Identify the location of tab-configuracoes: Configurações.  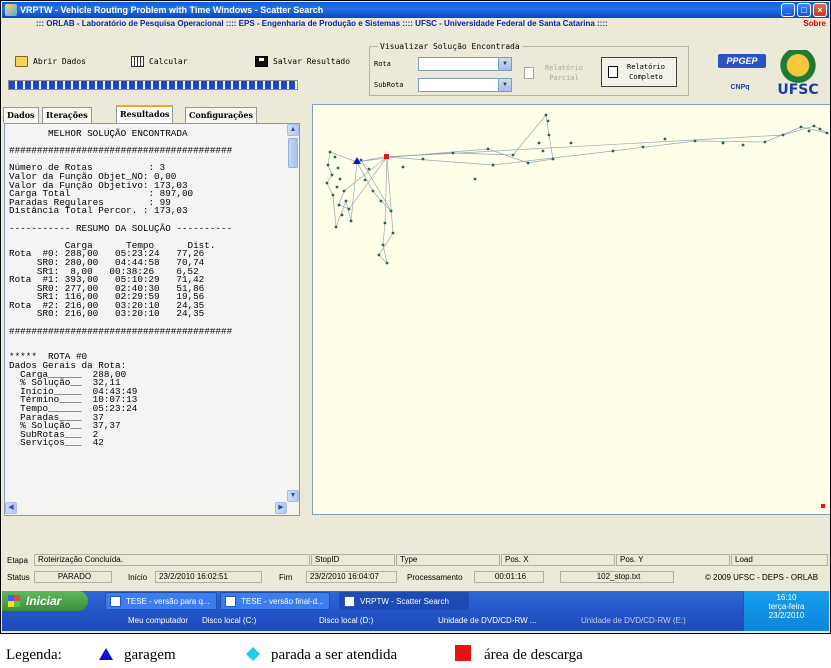
(221, 115).